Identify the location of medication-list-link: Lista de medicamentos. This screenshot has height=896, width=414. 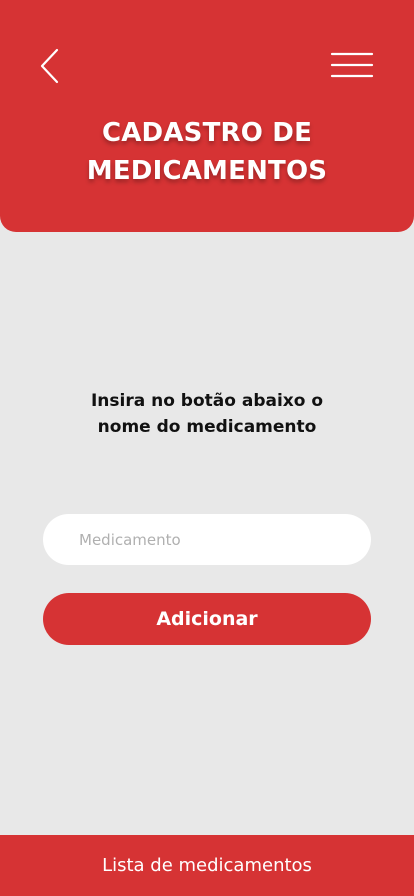
(207, 865).